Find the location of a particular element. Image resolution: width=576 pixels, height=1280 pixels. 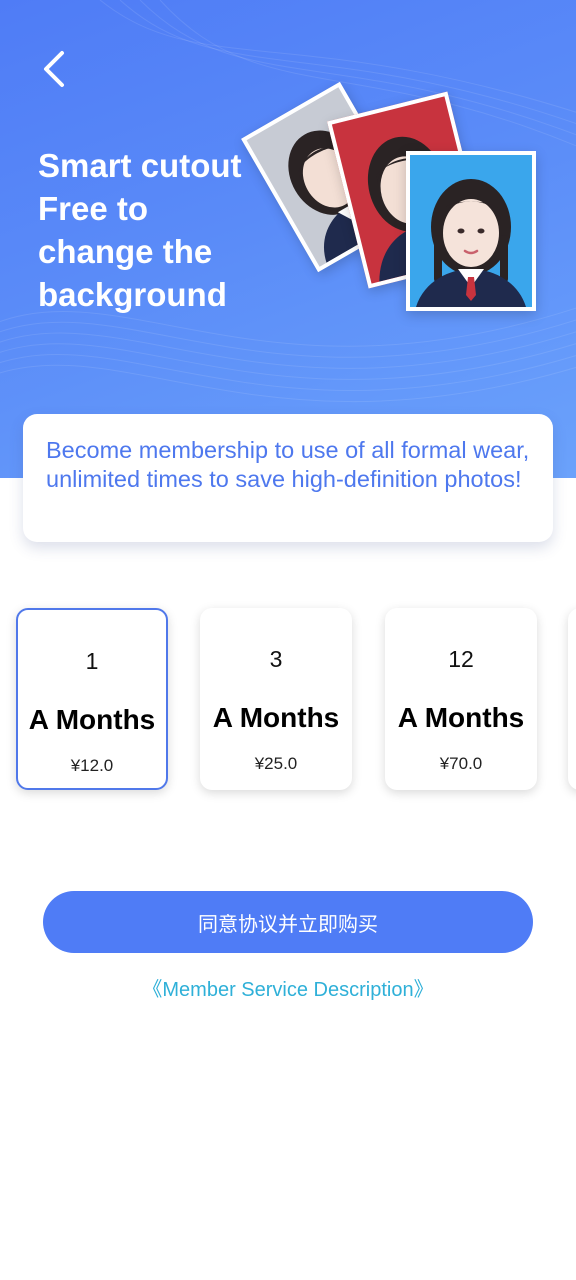

plan-option-3-months: 3 A Months ¥25.0 is located at coordinates (276, 699).